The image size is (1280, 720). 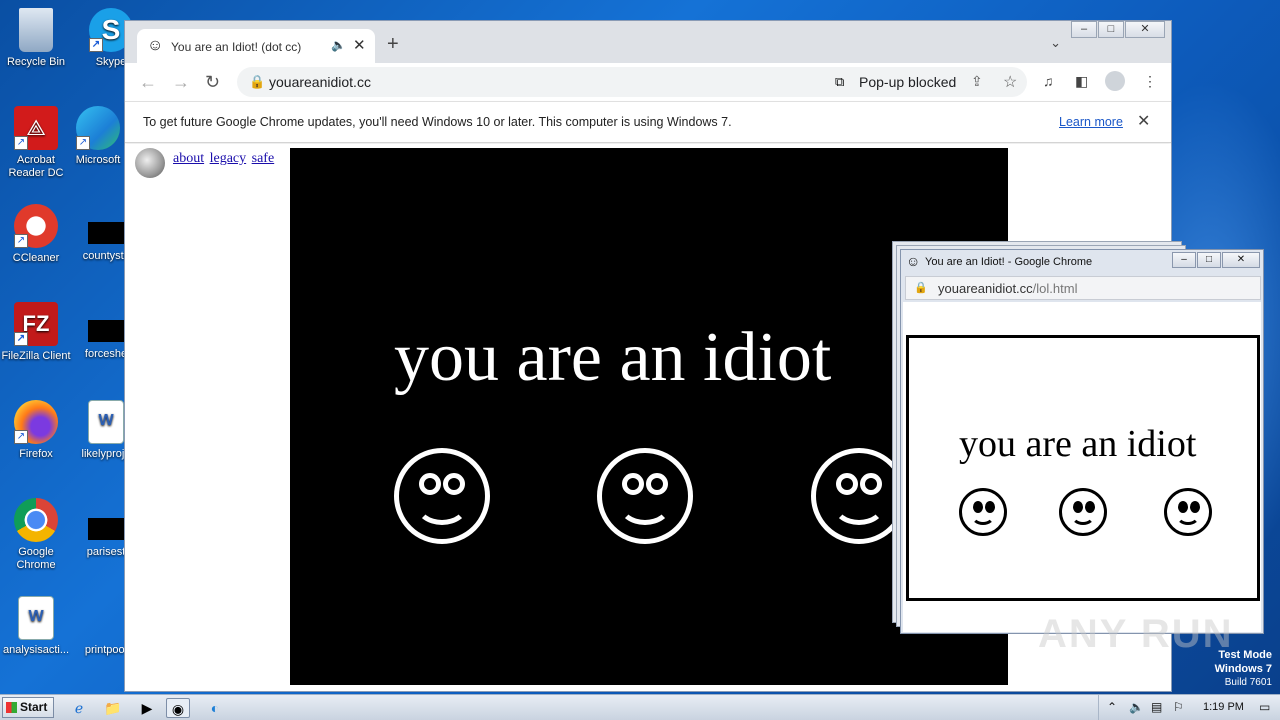 What do you see at coordinates (359, 45) in the screenshot?
I see `tab-close-icon: ✕` at bounding box center [359, 45].